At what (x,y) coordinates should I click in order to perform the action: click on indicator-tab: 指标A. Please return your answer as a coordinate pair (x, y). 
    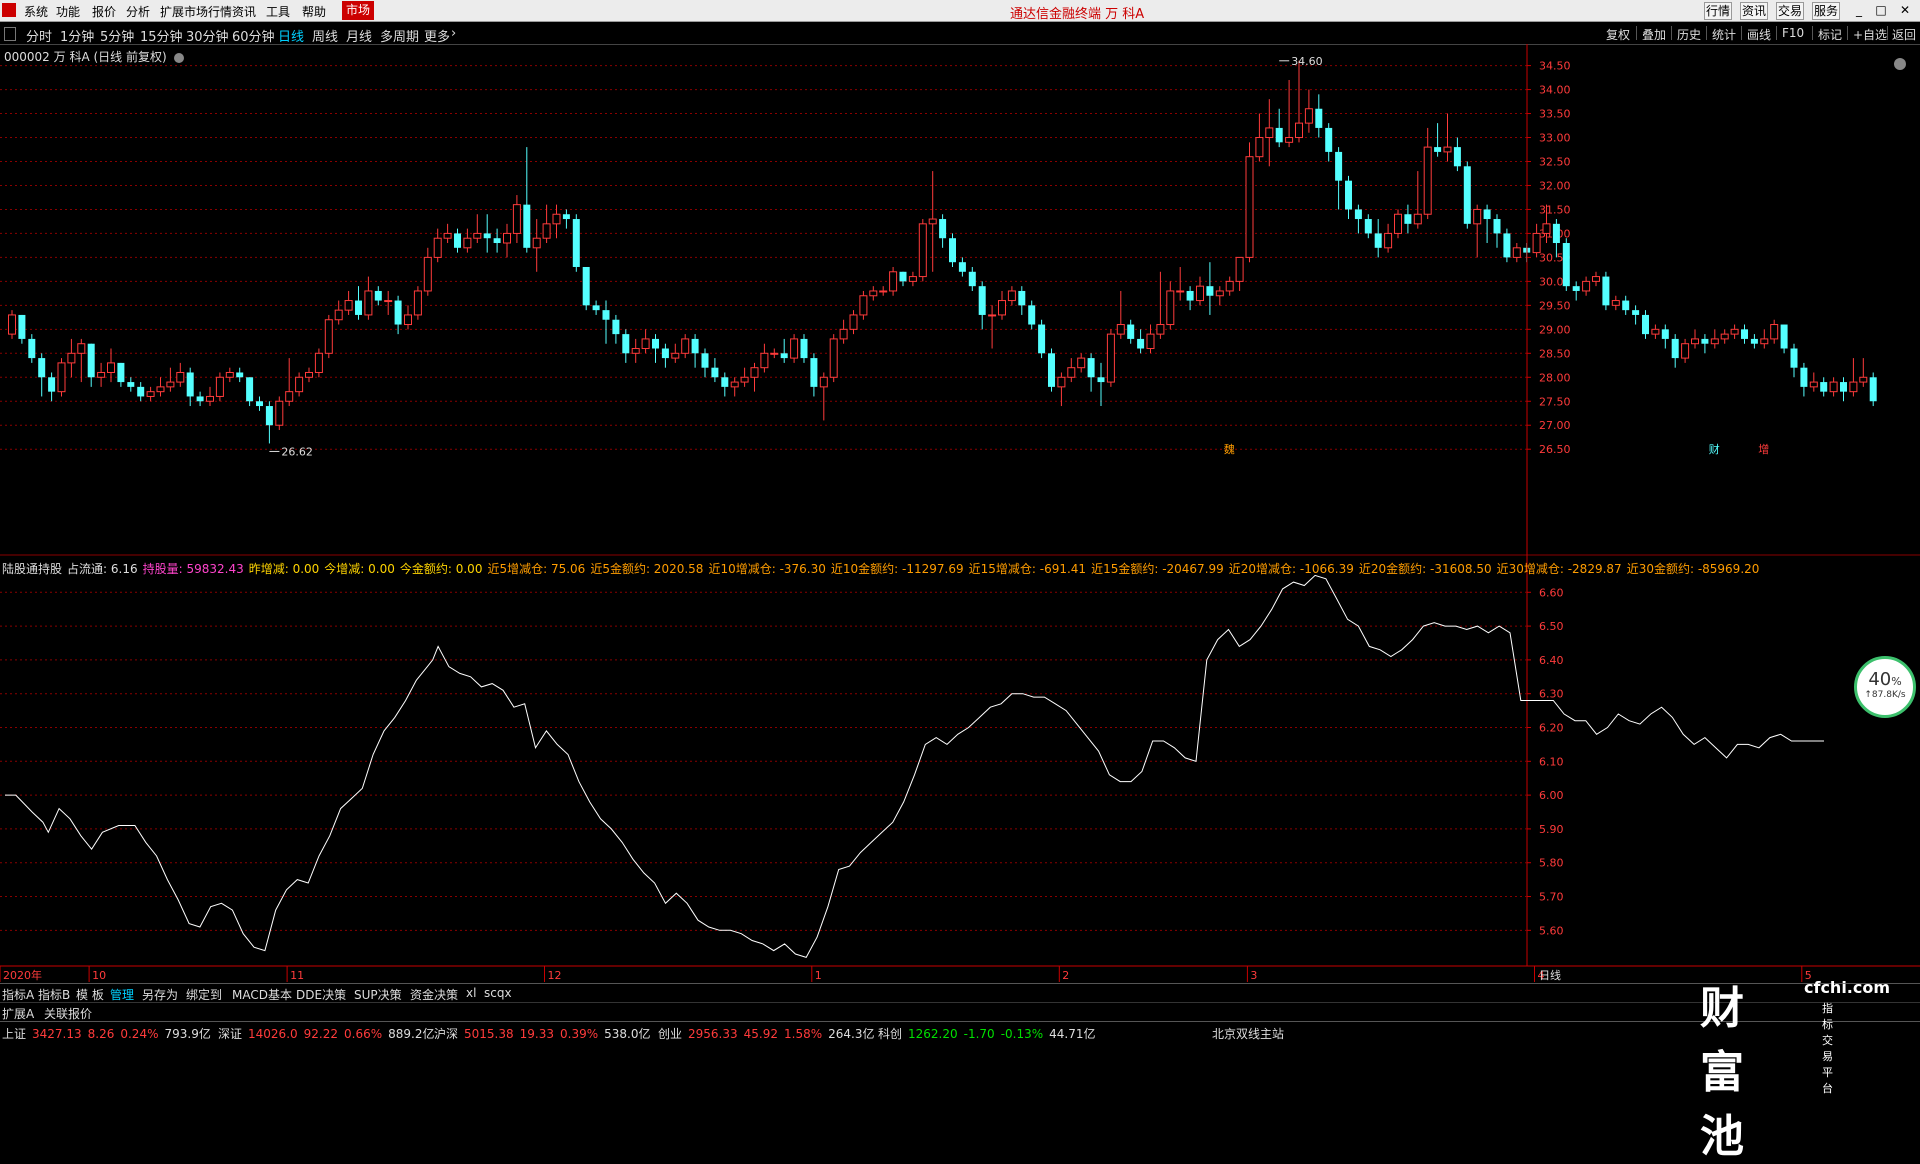
    Looking at the image, I should click on (18, 994).